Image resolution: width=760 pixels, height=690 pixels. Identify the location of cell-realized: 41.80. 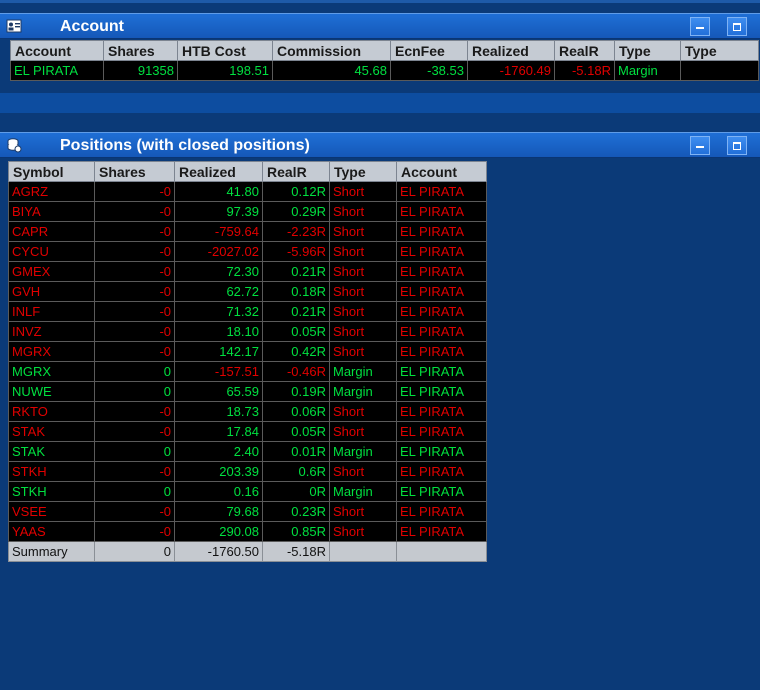
(218, 191).